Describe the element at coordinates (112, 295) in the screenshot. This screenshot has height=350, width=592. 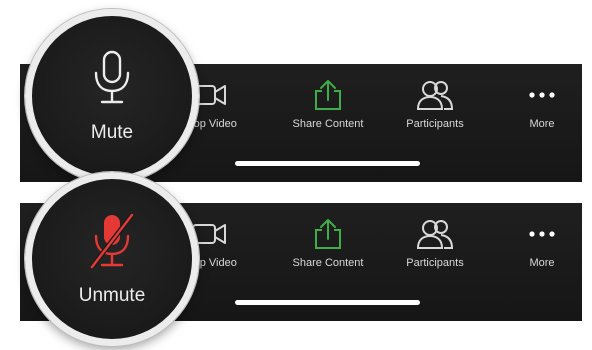
I see `unmute-label: Unmute` at that location.